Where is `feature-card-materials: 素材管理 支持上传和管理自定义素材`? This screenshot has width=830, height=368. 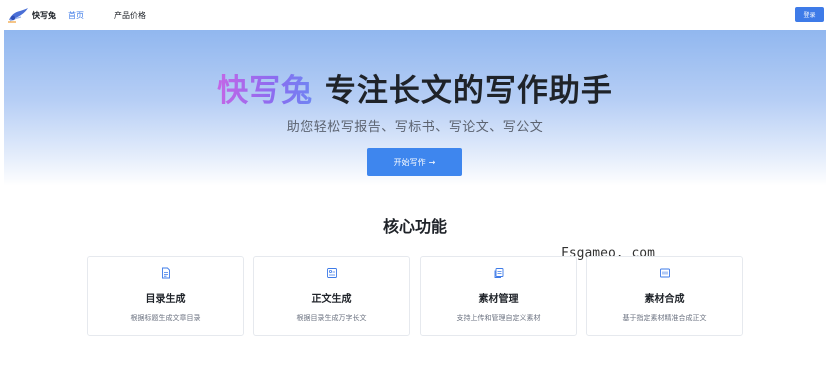
feature-card-materials: 素材管理 支持上传和管理自定义素材 is located at coordinates (498, 296).